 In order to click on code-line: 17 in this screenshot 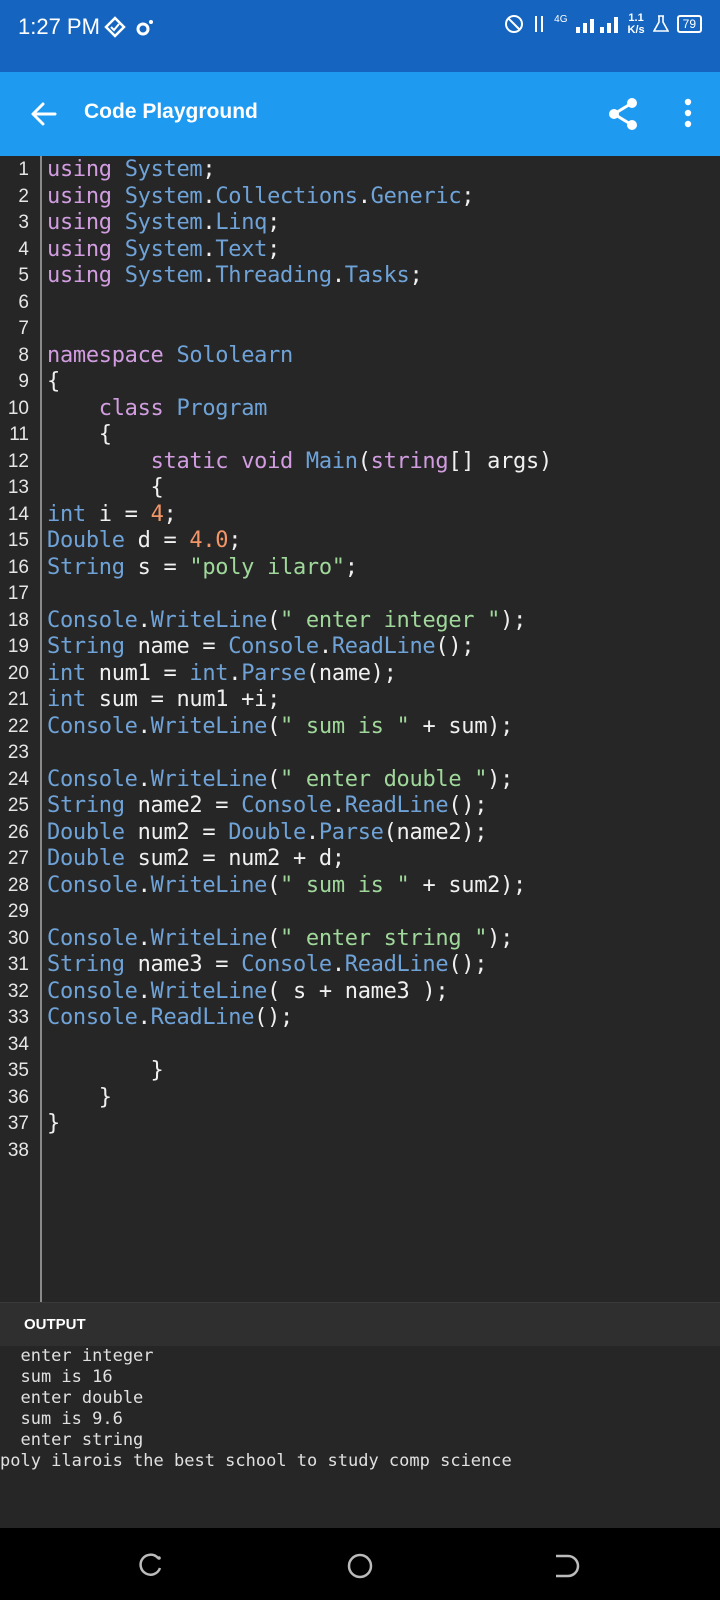, I will do `click(360, 593)`.